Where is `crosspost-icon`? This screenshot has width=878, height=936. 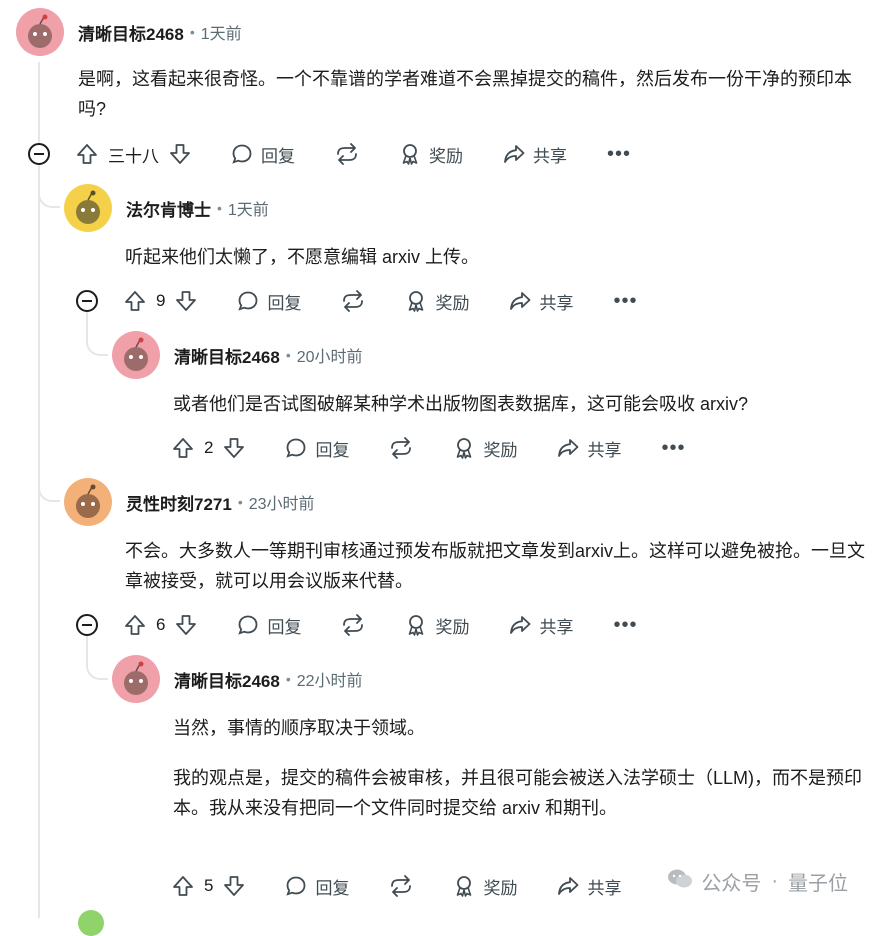
crosspost-icon is located at coordinates (353, 625).